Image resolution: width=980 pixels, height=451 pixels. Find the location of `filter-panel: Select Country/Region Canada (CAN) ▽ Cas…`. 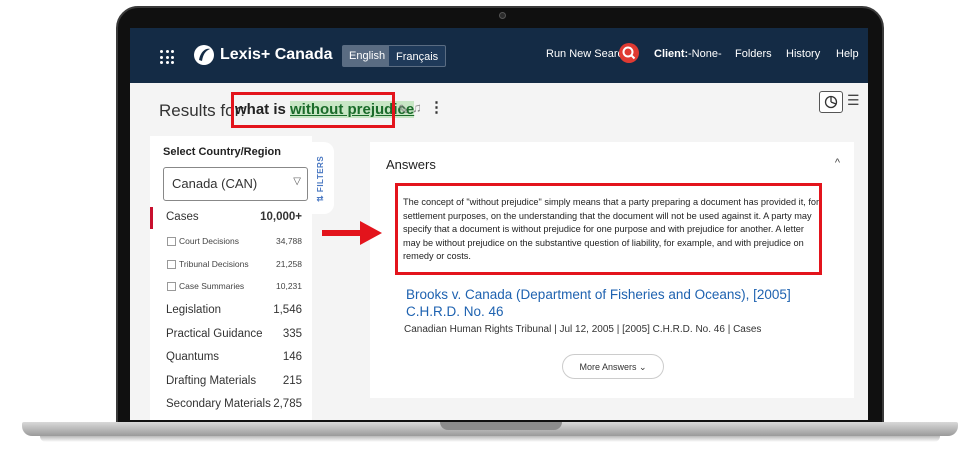

filter-panel: Select Country/Region Canada (CAN) ▽ Cas… is located at coordinates (231, 278).